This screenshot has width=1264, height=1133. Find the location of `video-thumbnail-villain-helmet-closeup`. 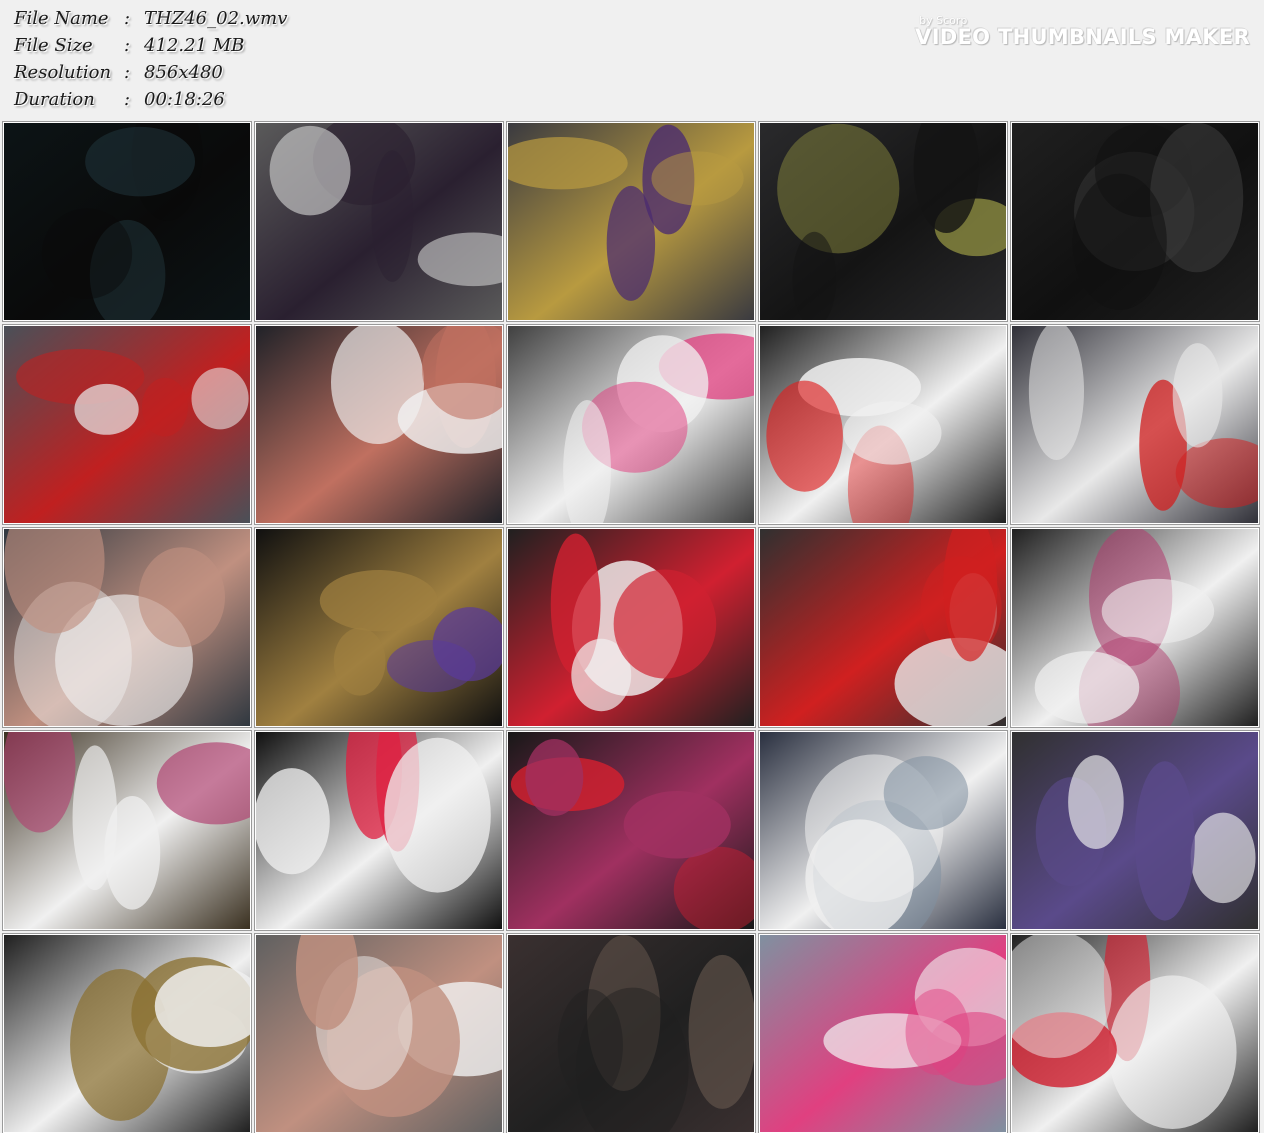

video-thumbnail-villain-helmet-closeup is located at coordinates (127, 1033).